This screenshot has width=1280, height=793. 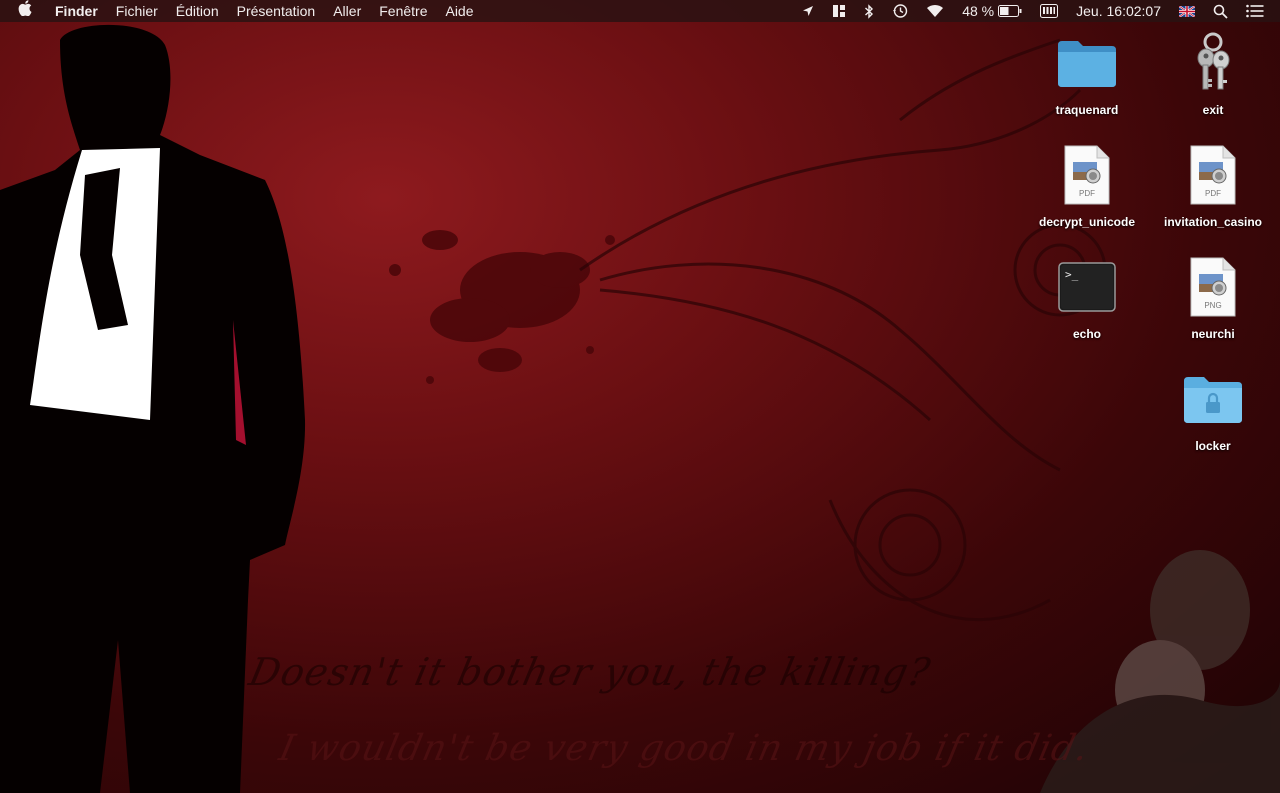 What do you see at coordinates (1087, 110) in the screenshot?
I see `desktop-icon-label: traquenard` at bounding box center [1087, 110].